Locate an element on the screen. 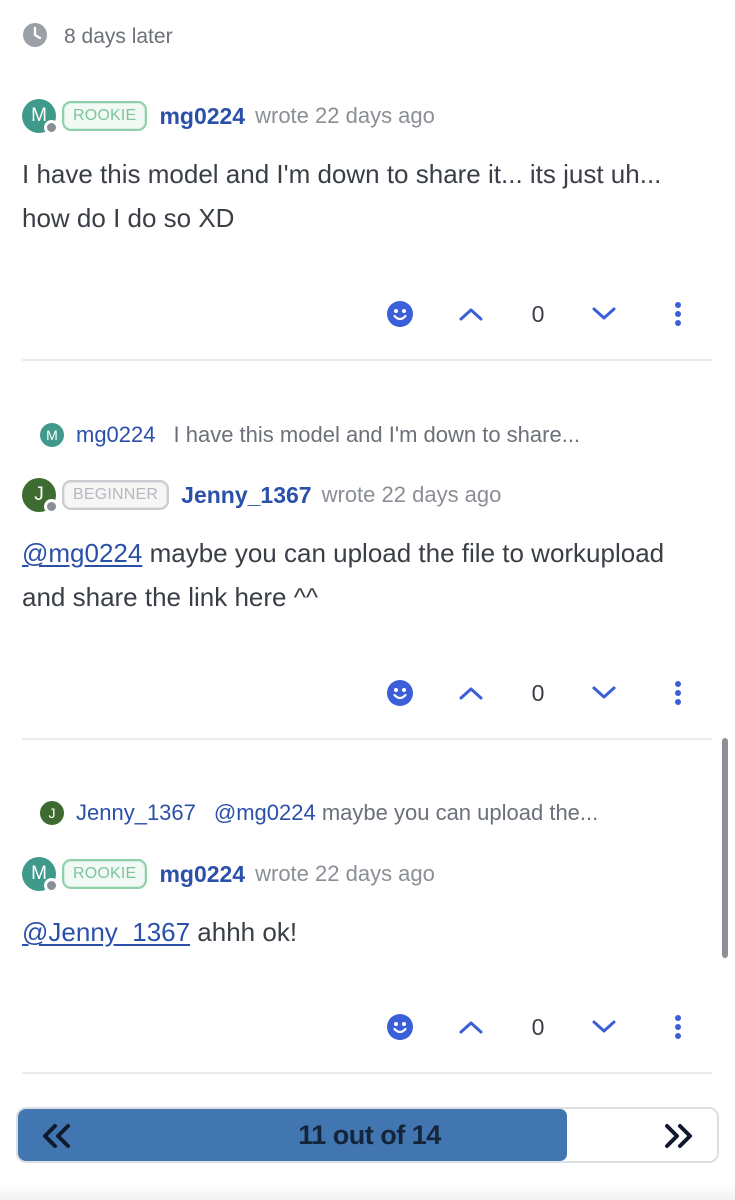  mention-link: @Jenny_1367 is located at coordinates (106, 932).